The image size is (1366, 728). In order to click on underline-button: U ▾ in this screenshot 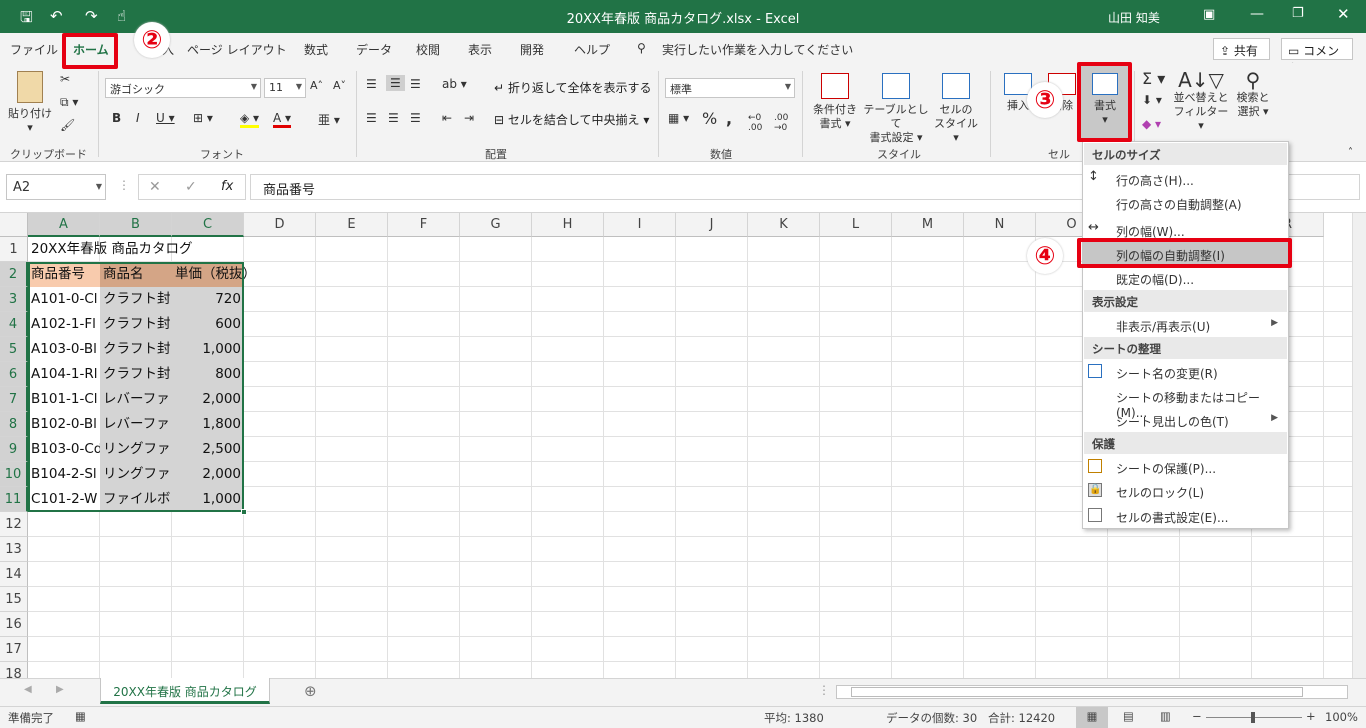, I will do `click(165, 118)`.